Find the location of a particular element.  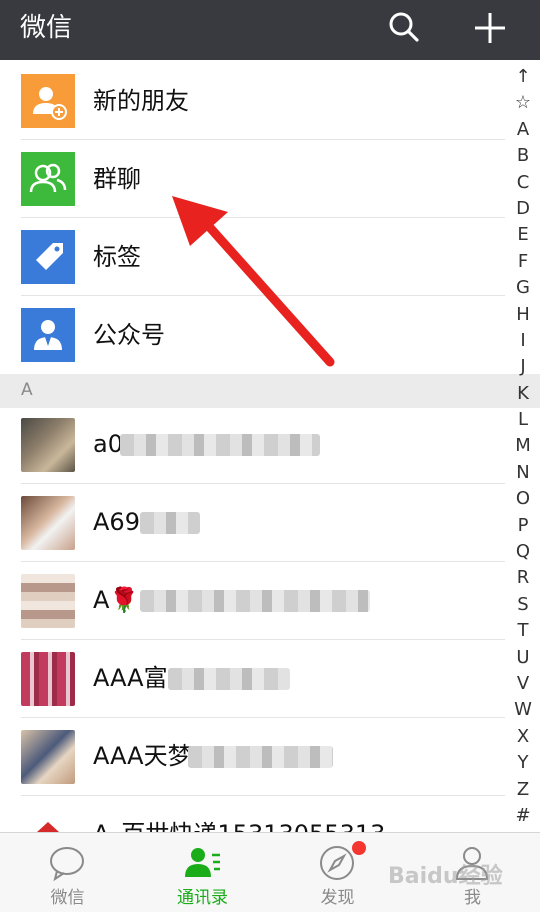

plus-icon is located at coordinates (490, 28).